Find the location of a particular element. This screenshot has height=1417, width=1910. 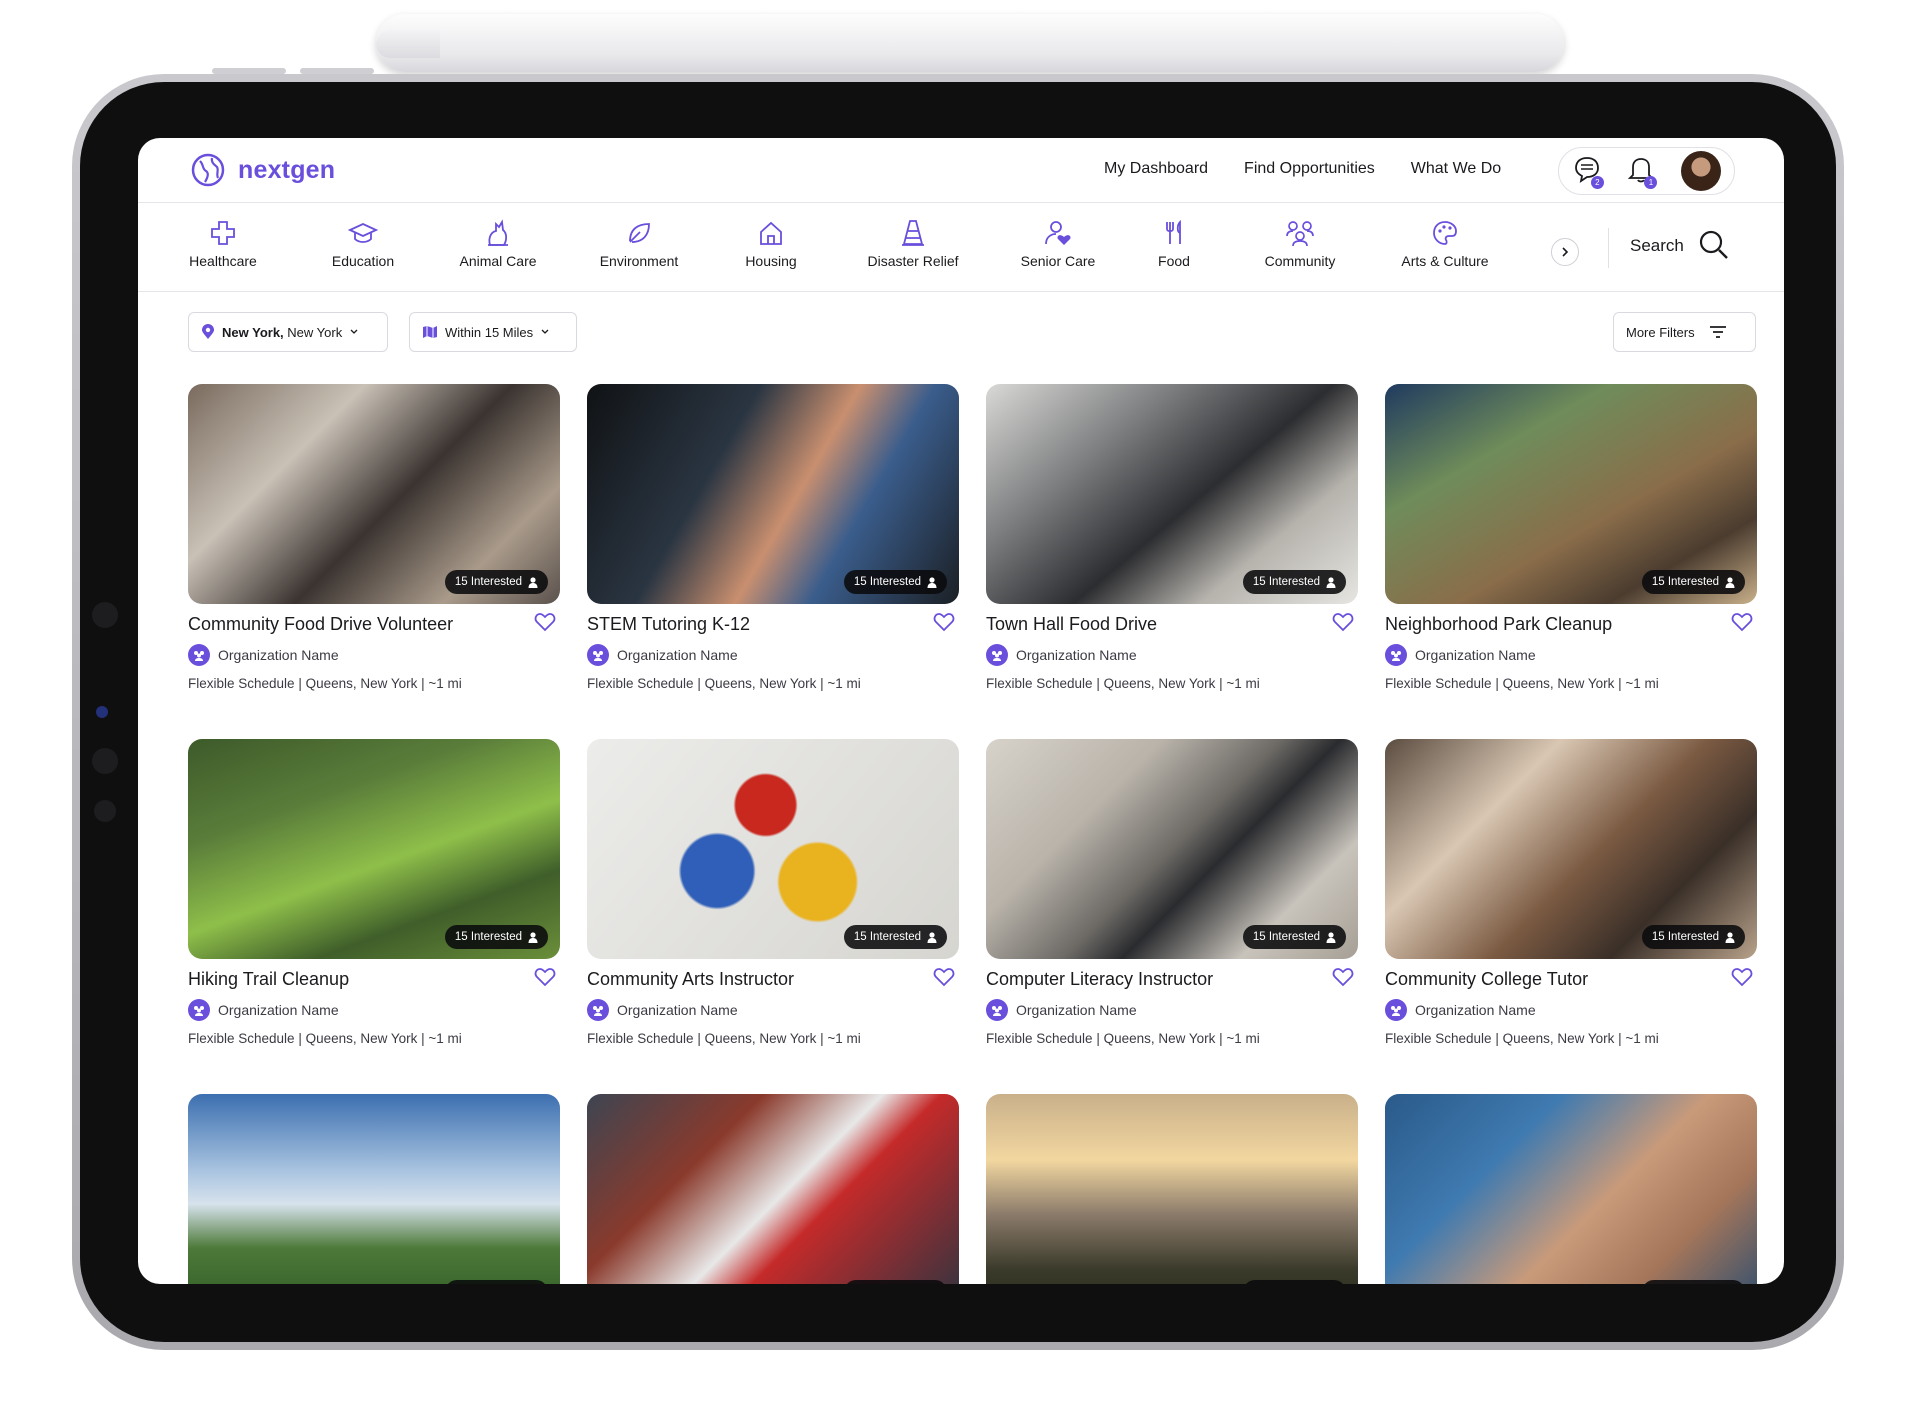

messages-button: 2 is located at coordinates (1588, 171).